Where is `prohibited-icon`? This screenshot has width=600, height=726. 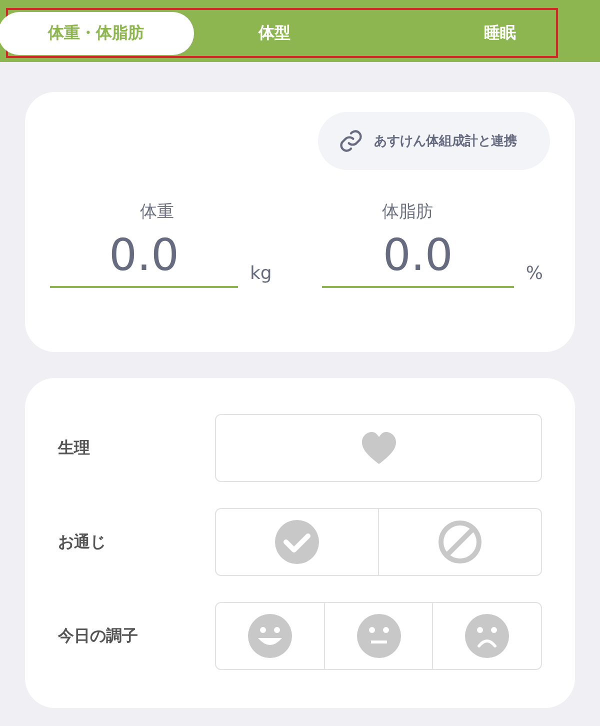 prohibited-icon is located at coordinates (460, 542).